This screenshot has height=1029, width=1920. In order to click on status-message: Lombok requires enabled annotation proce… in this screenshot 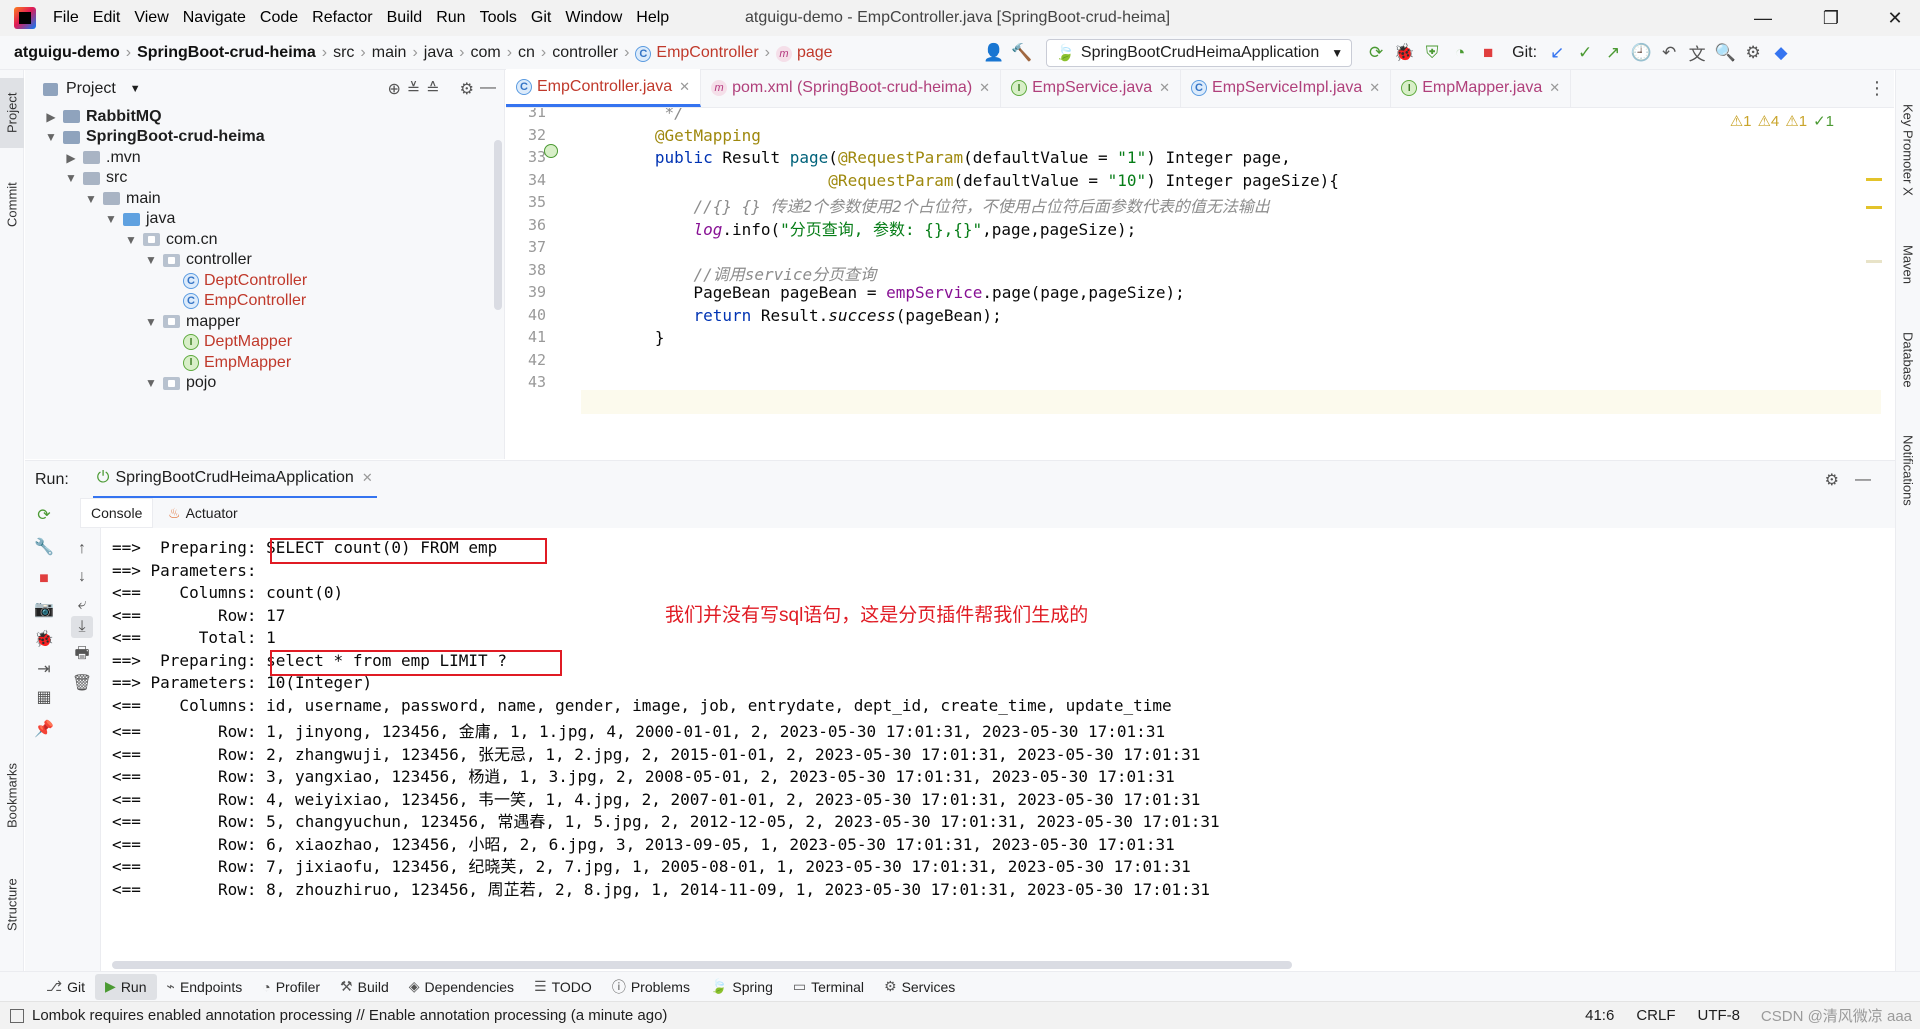, I will do `click(349, 1015)`.